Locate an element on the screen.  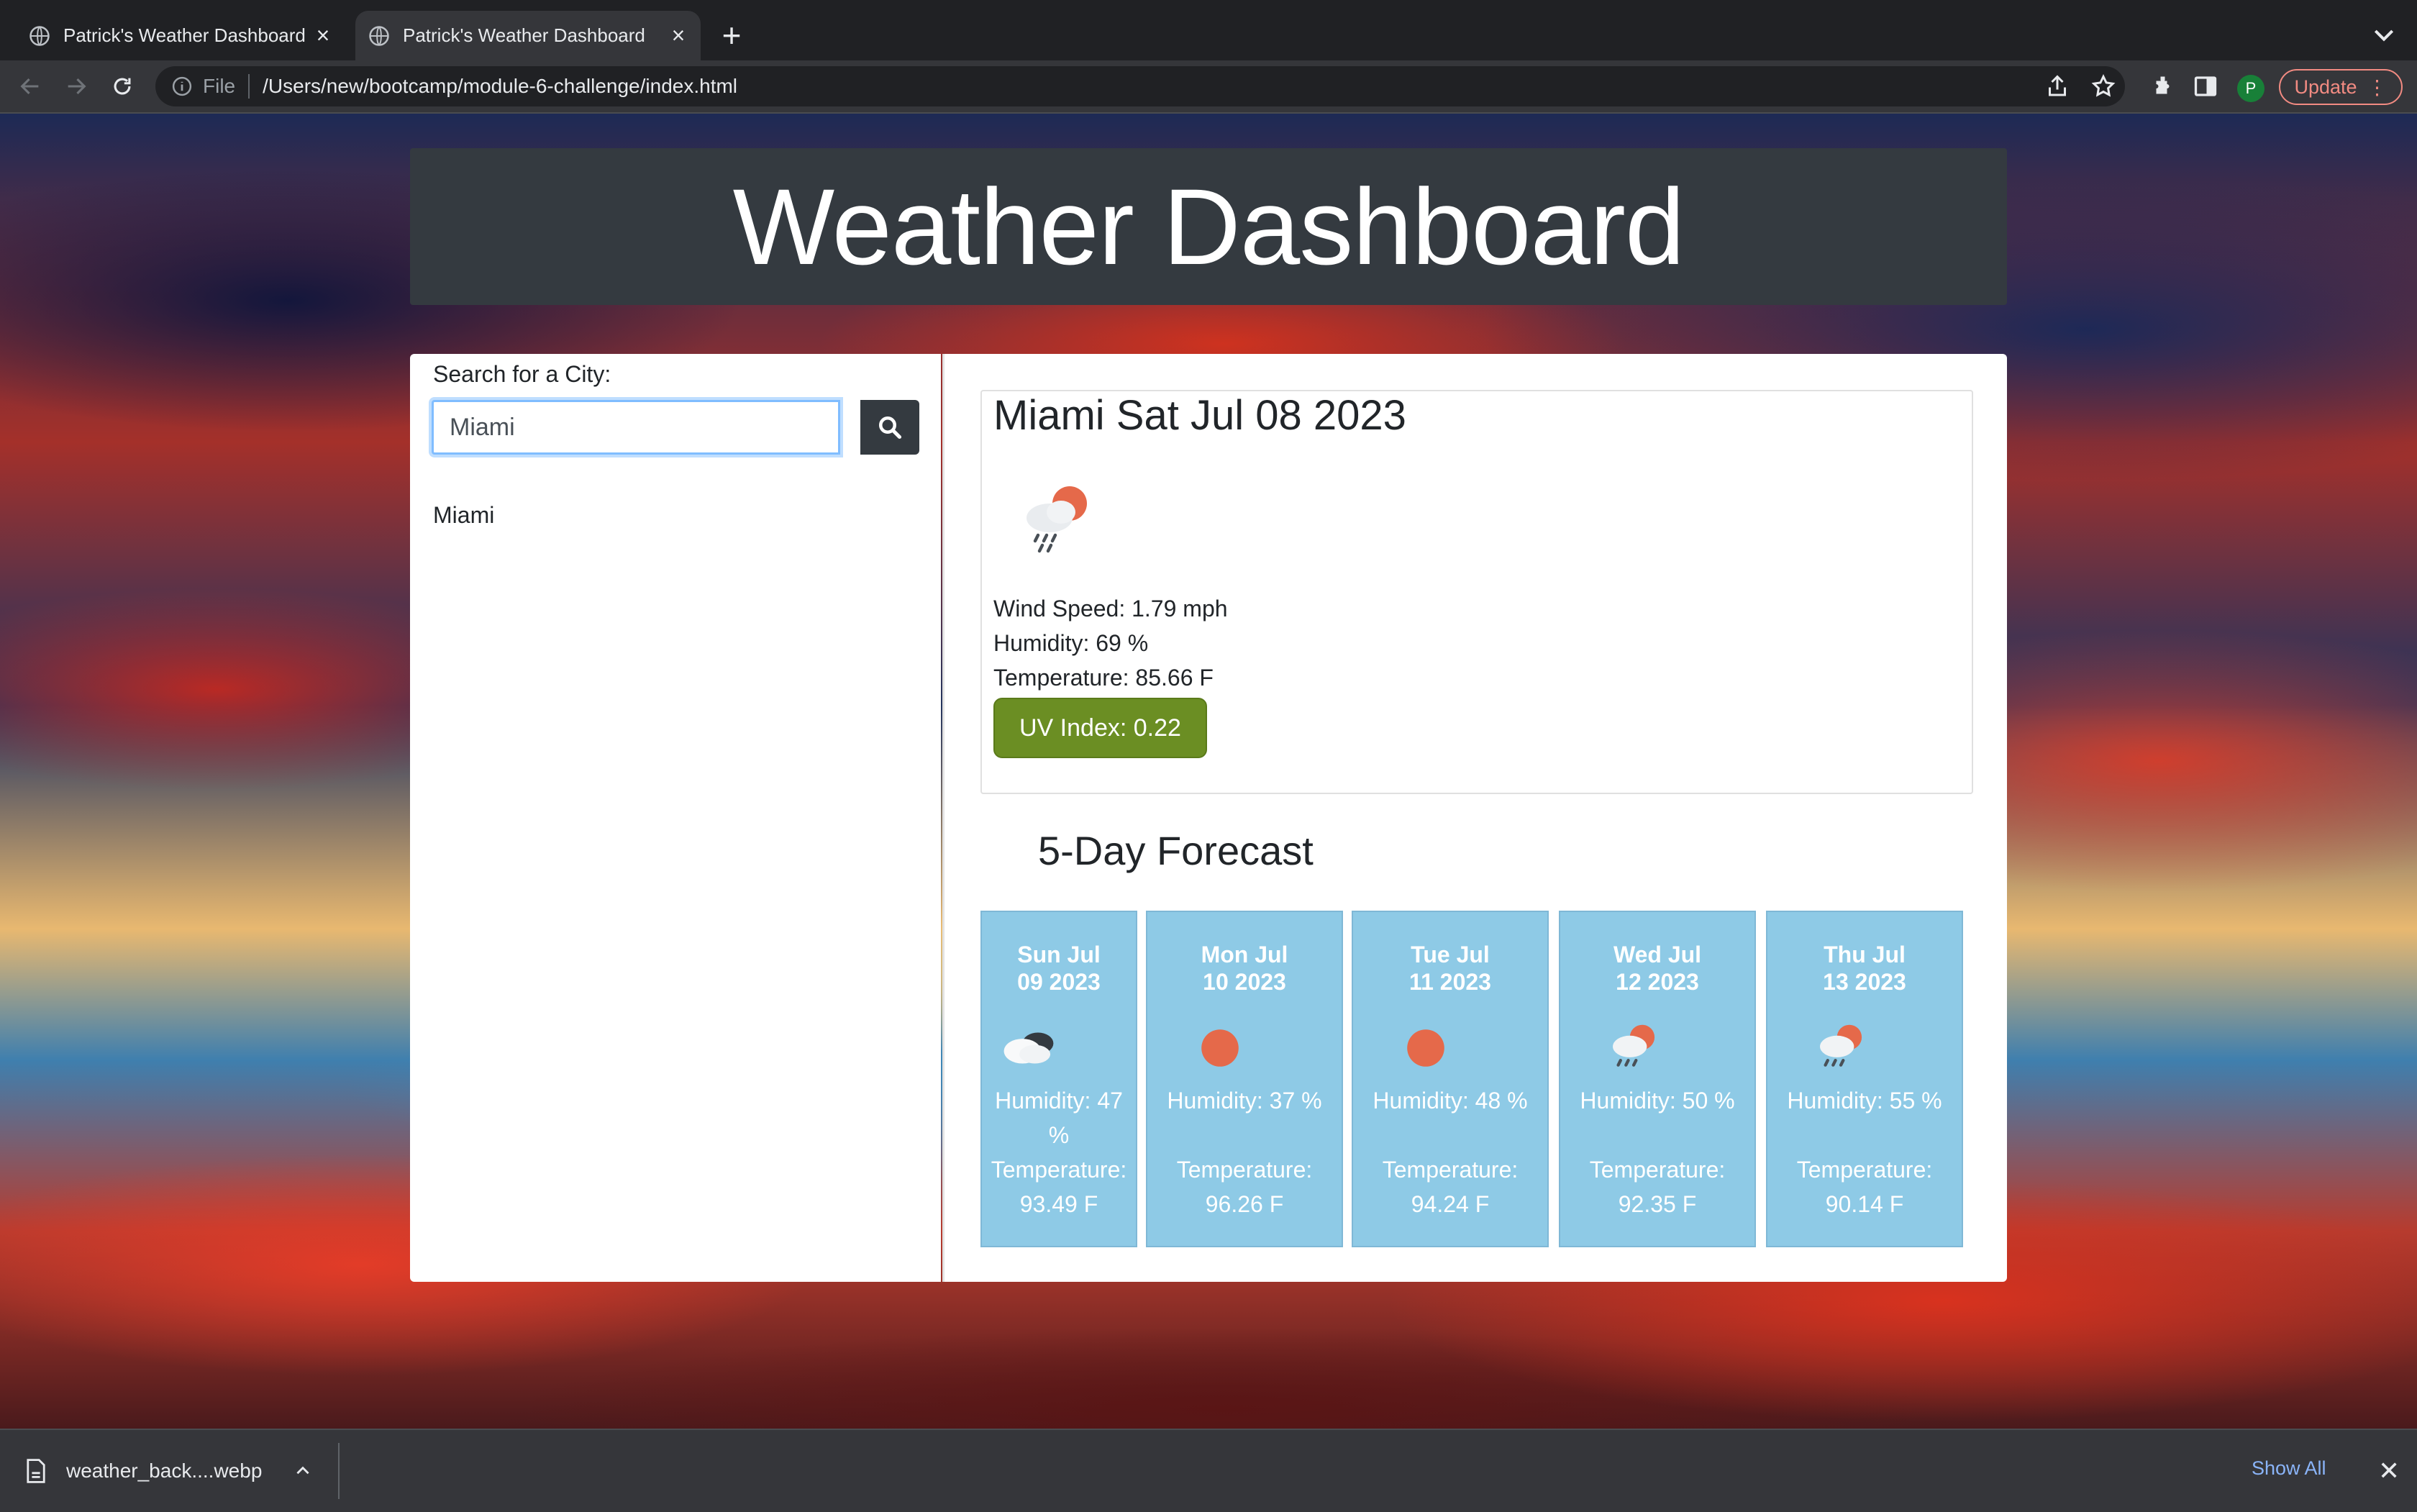
search-label: Search for a City: is located at coordinates (522, 374).